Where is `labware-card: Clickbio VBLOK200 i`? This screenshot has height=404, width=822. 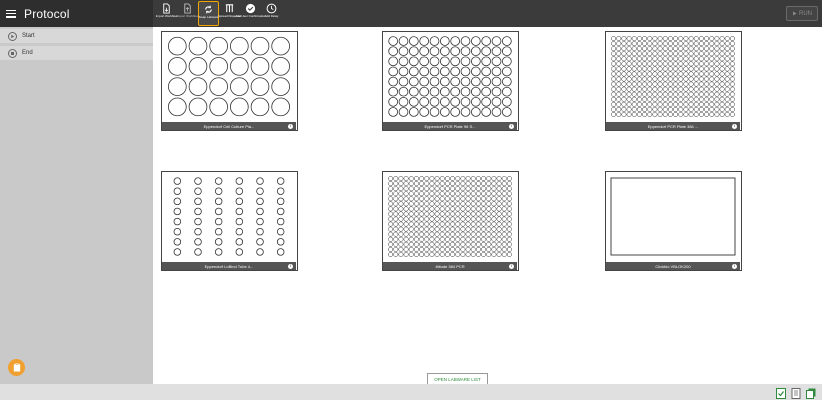 labware-card: Clickbio VBLOK200 i is located at coordinates (673, 221).